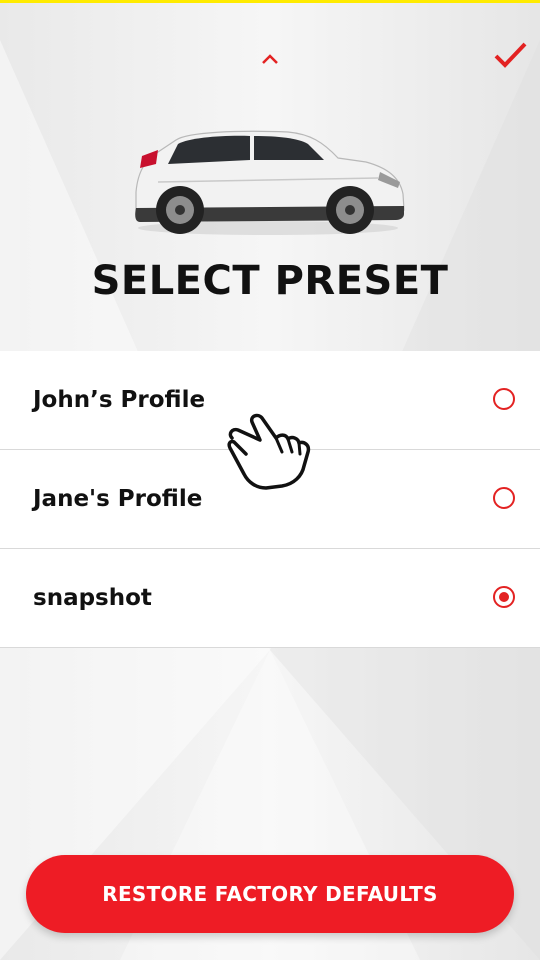  I want to click on checkmark-icon, so click(510, 55).